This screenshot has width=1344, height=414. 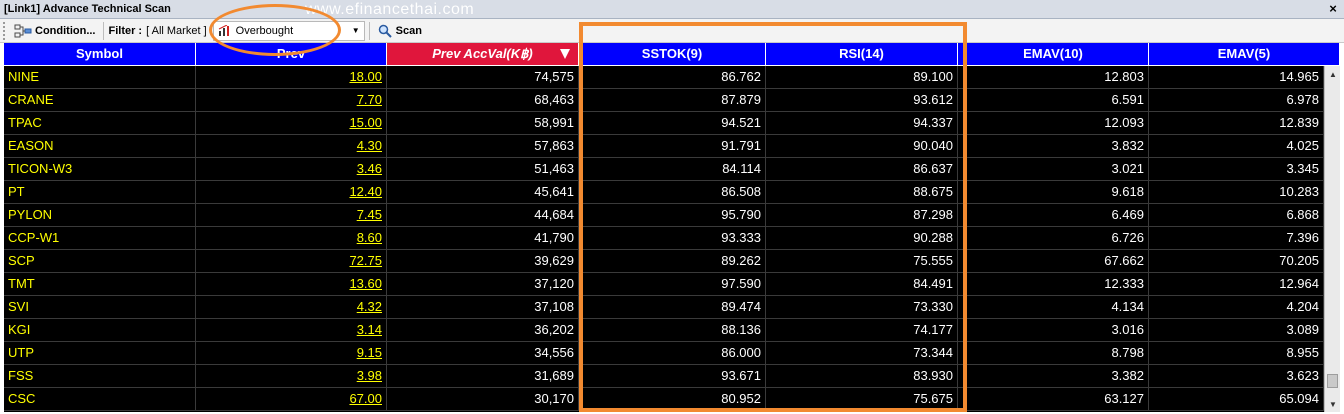 What do you see at coordinates (672, 54) in the screenshot?
I see `column-header-sstok: SSTOK(9)` at bounding box center [672, 54].